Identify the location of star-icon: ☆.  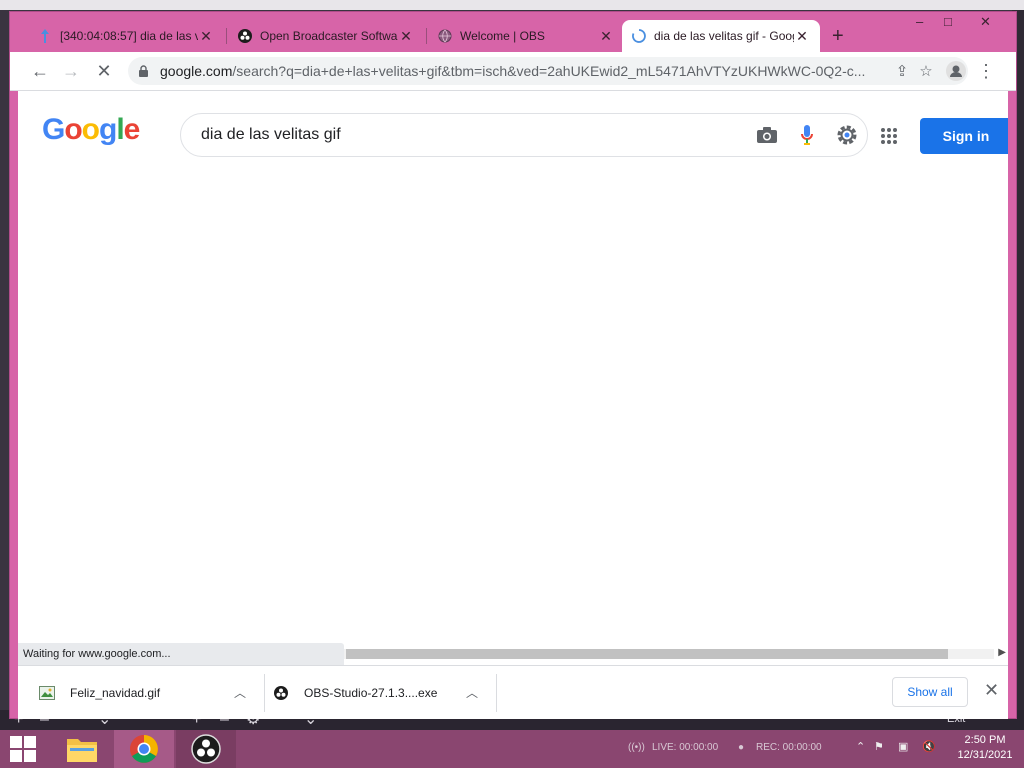
(926, 71).